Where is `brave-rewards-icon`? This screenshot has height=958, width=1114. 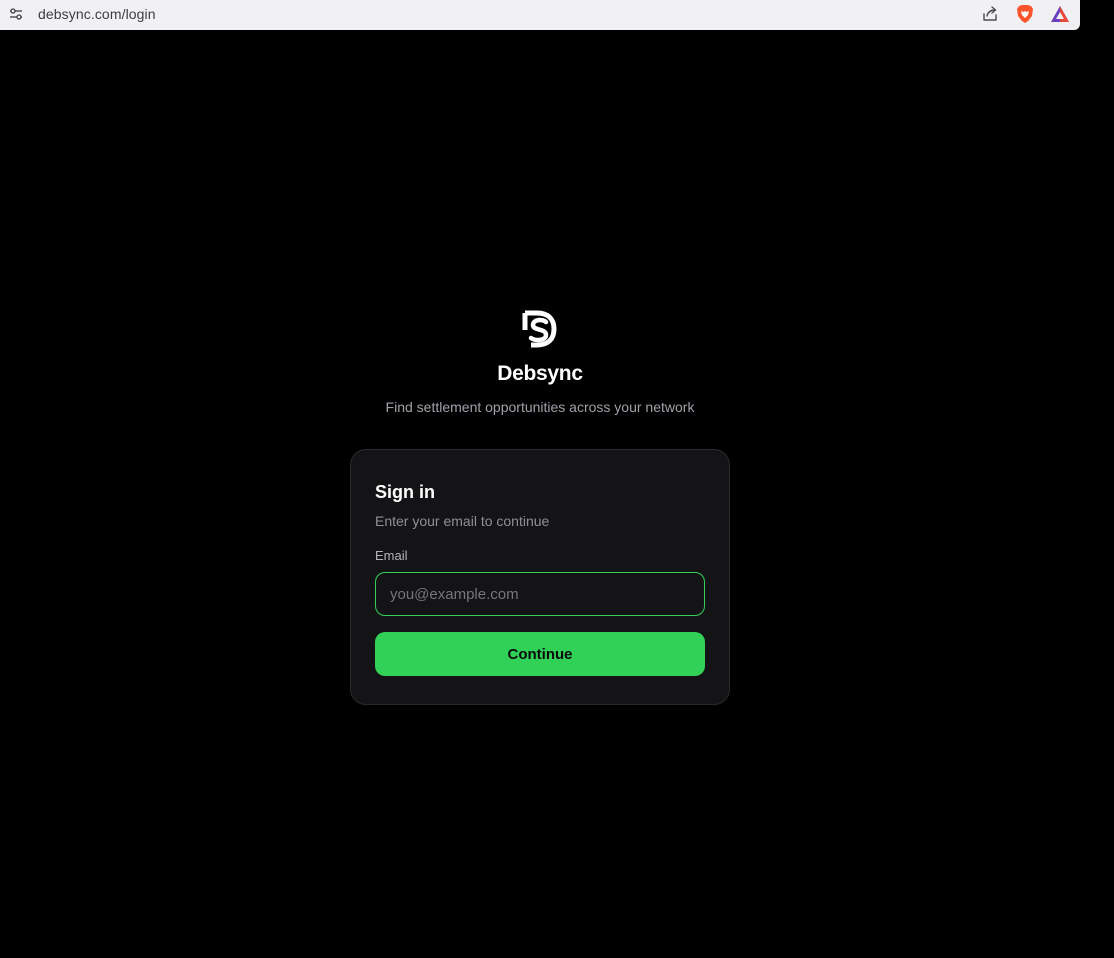
brave-rewards-icon is located at coordinates (1060, 14).